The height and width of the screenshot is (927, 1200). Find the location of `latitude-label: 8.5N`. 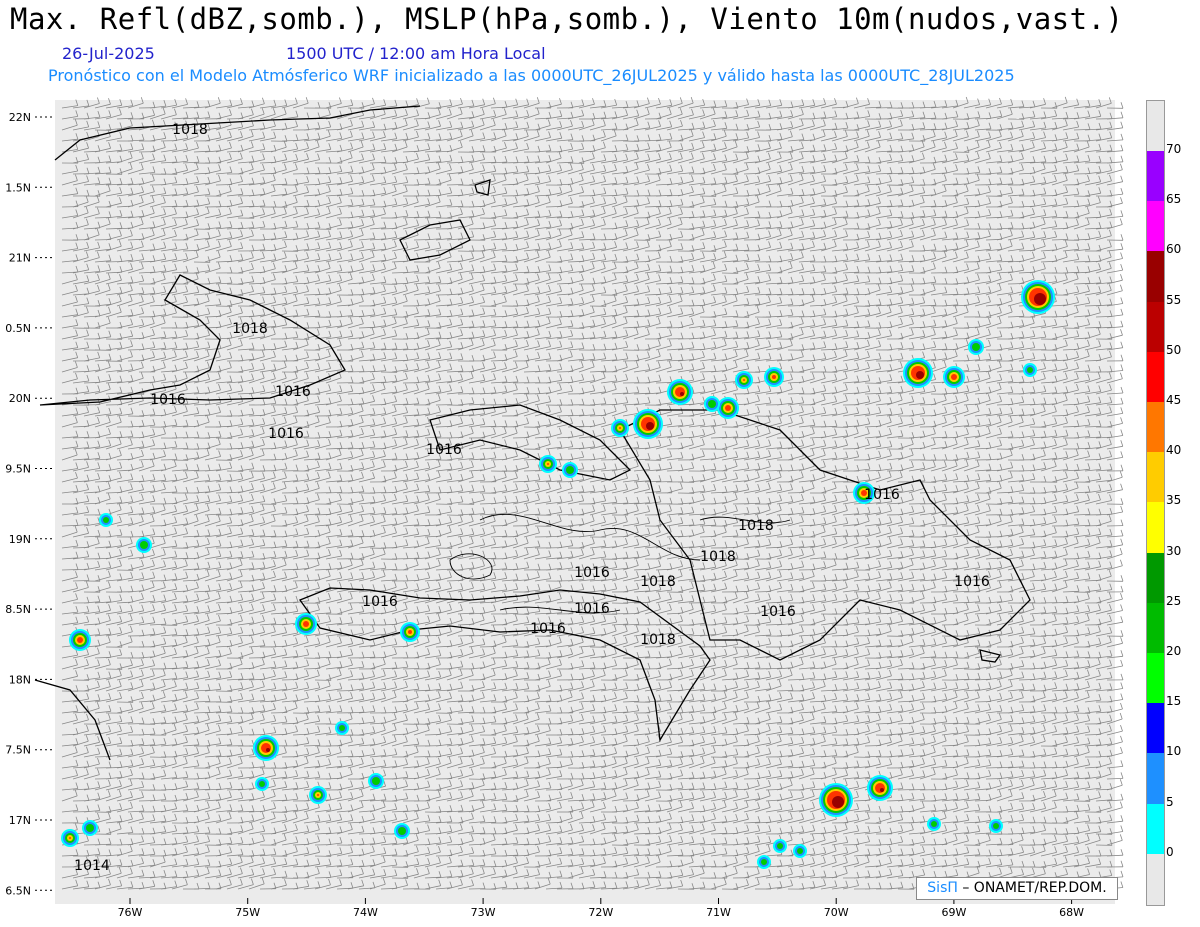

latitude-label: 8.5N is located at coordinates (18, 609).